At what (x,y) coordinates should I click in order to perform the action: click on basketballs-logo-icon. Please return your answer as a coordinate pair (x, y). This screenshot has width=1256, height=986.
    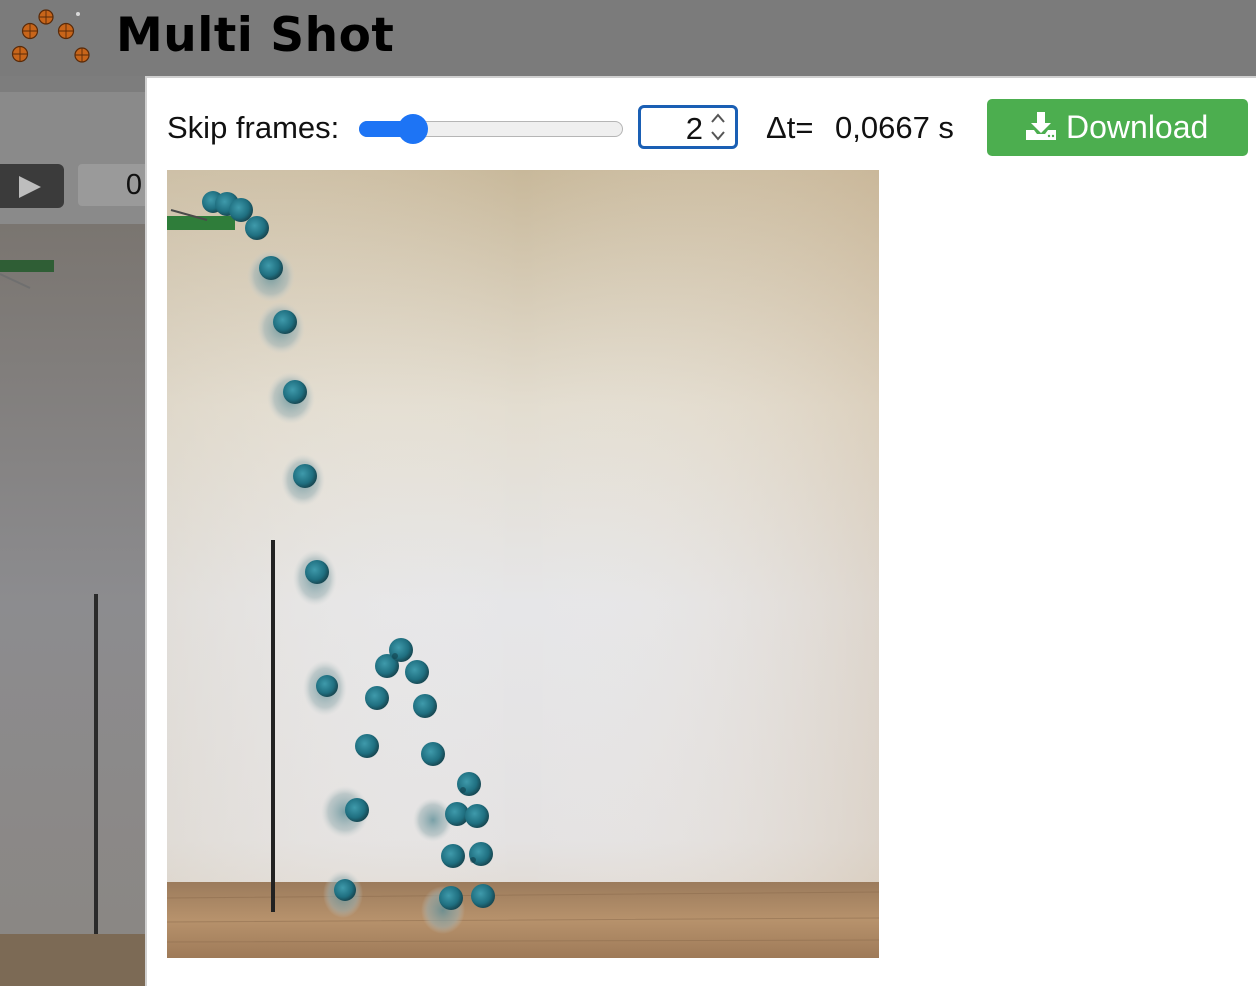
    Looking at the image, I should click on (50, 38).